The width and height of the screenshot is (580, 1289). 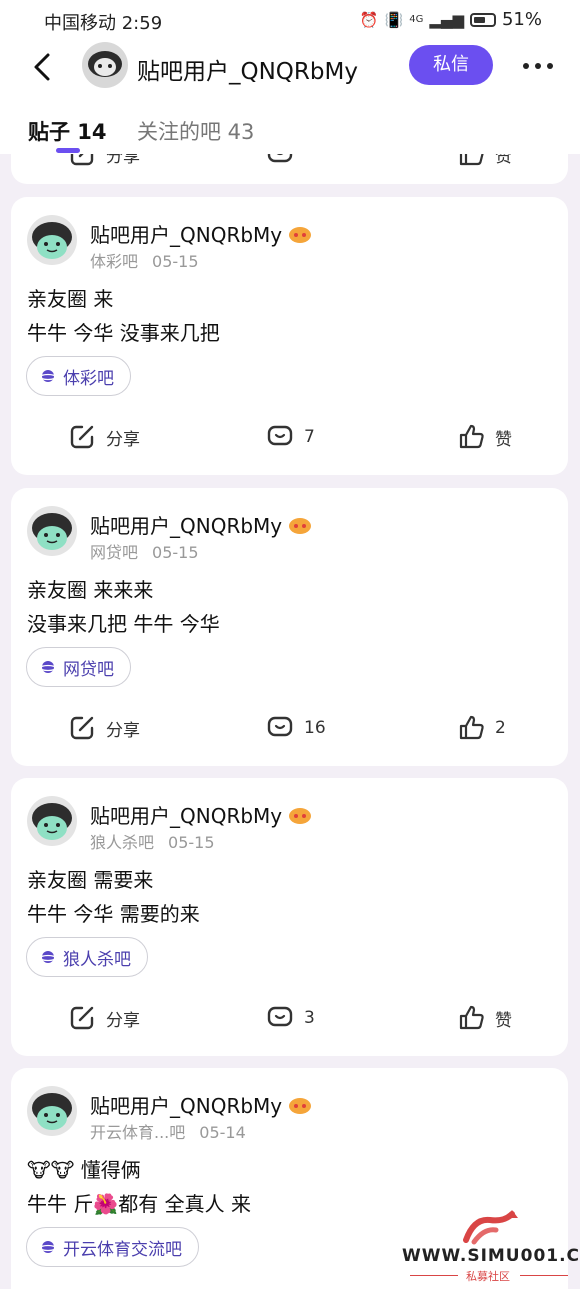 What do you see at coordinates (114, 261) in the screenshot?
I see `forum-name: 体彩吧` at bounding box center [114, 261].